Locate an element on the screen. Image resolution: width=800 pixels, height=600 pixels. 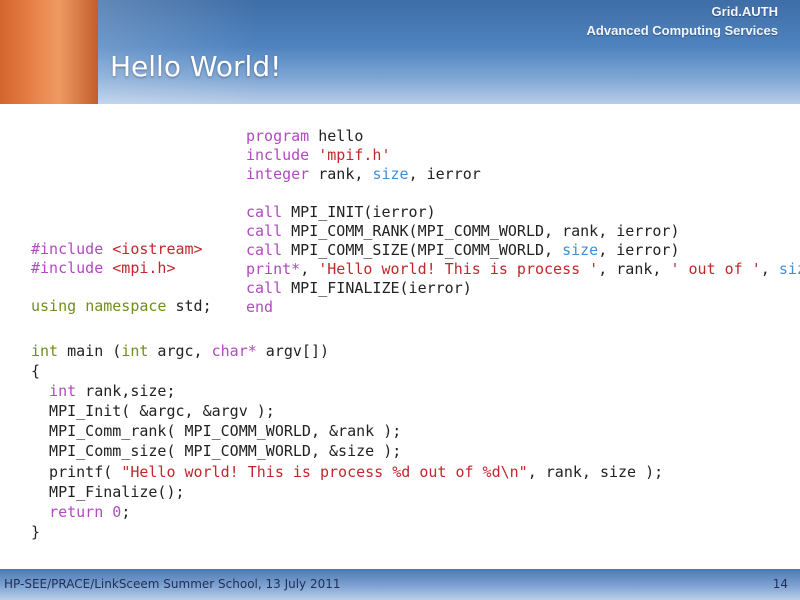
code-text: , ierror is located at coordinates (444, 174).